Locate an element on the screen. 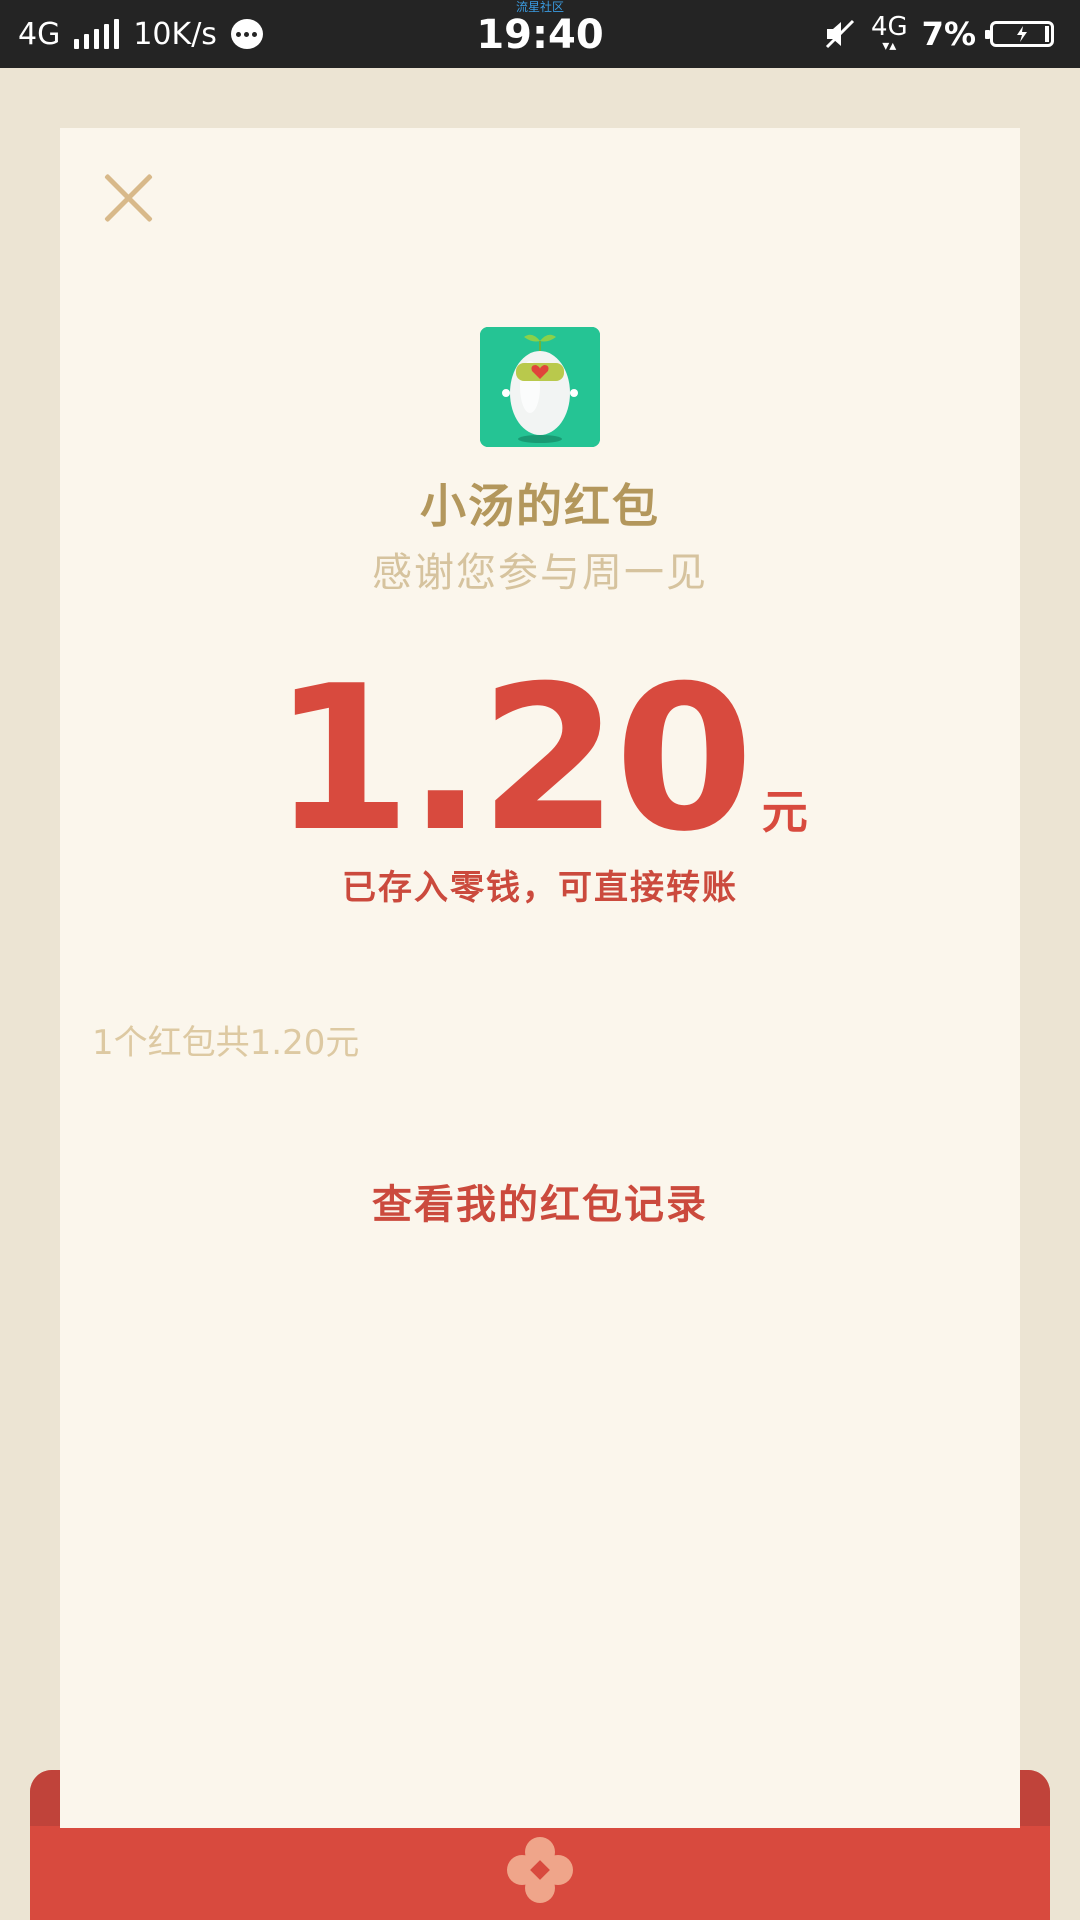 The image size is (1080, 1920). saved-to-wallet-note: 已存入零钱，可直接转账 is located at coordinates (540, 888).